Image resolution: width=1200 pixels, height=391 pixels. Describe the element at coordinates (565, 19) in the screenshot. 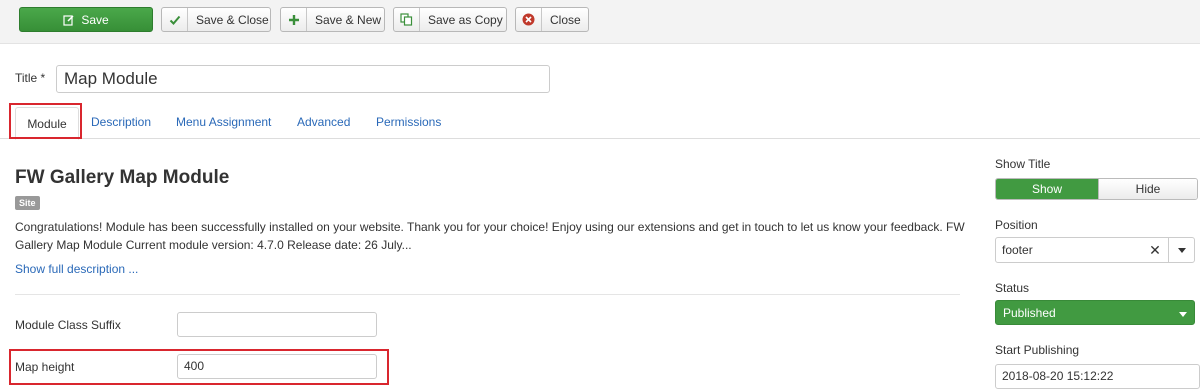

I see `close-label: Close` at that location.